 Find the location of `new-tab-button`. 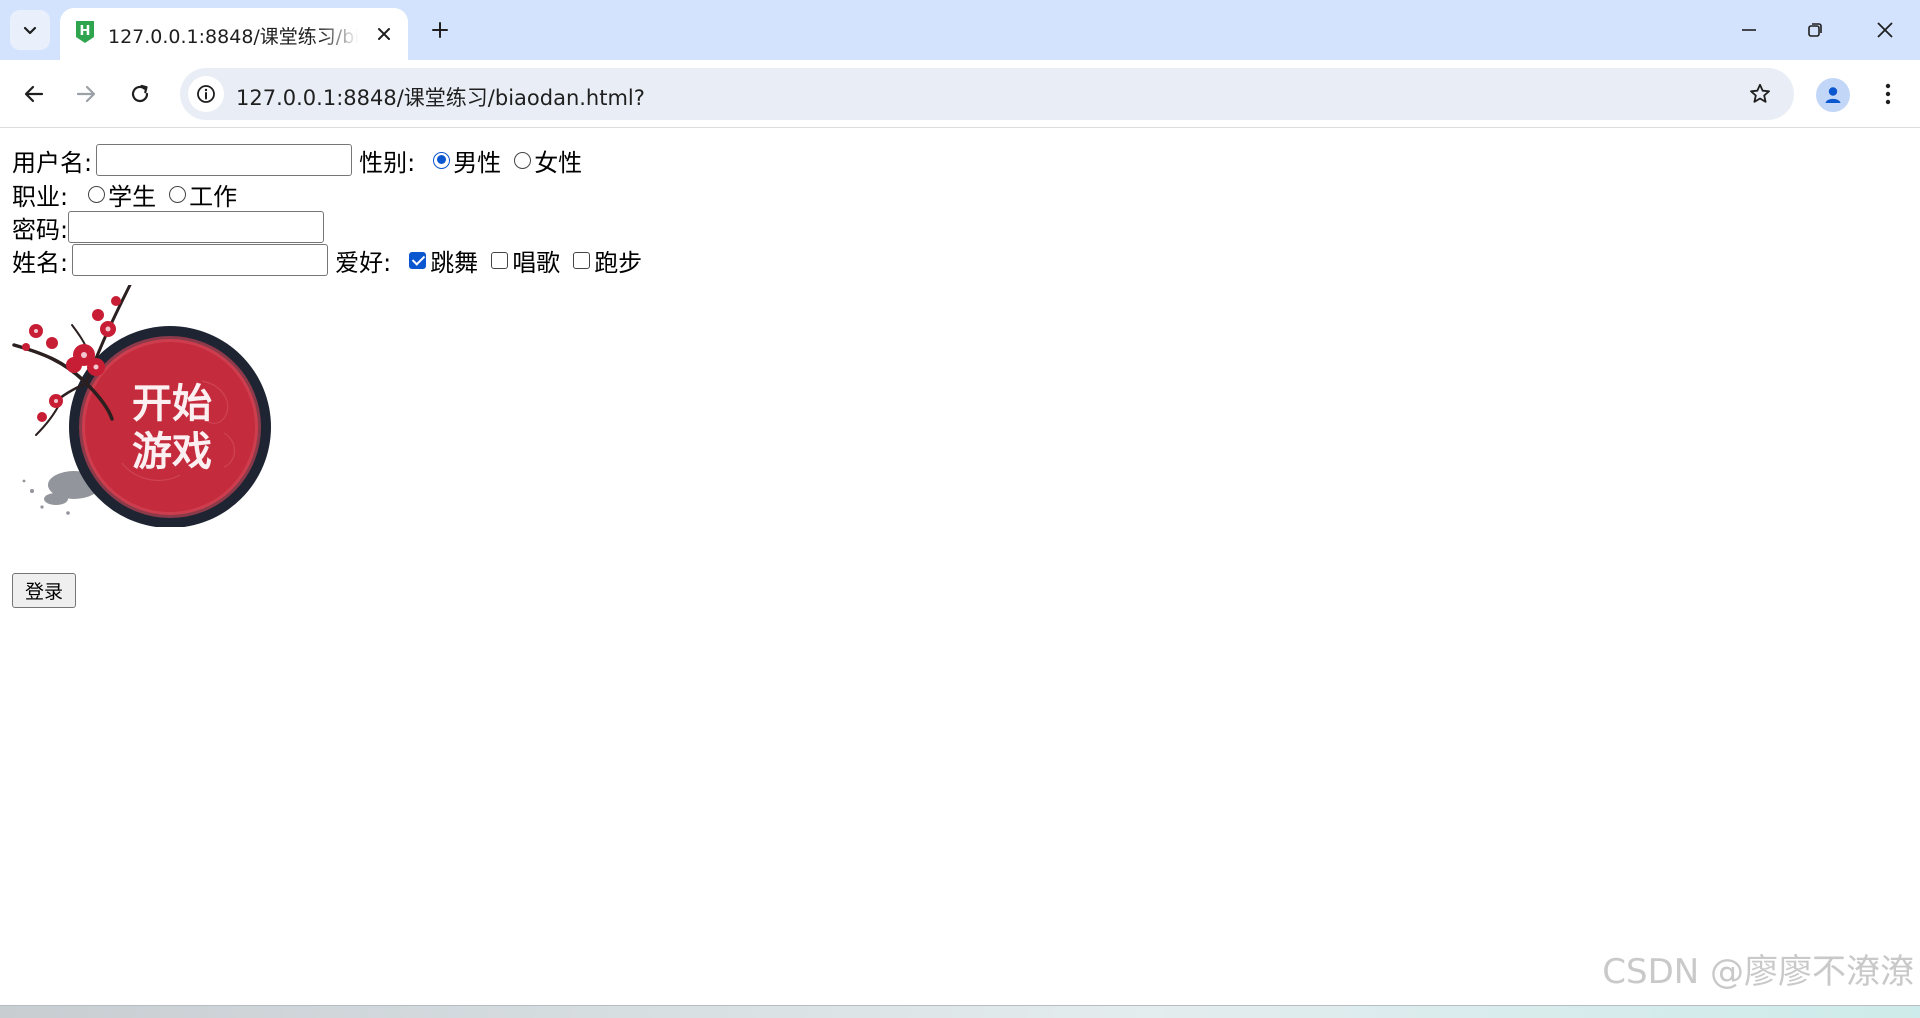

new-tab-button is located at coordinates (440, 30).